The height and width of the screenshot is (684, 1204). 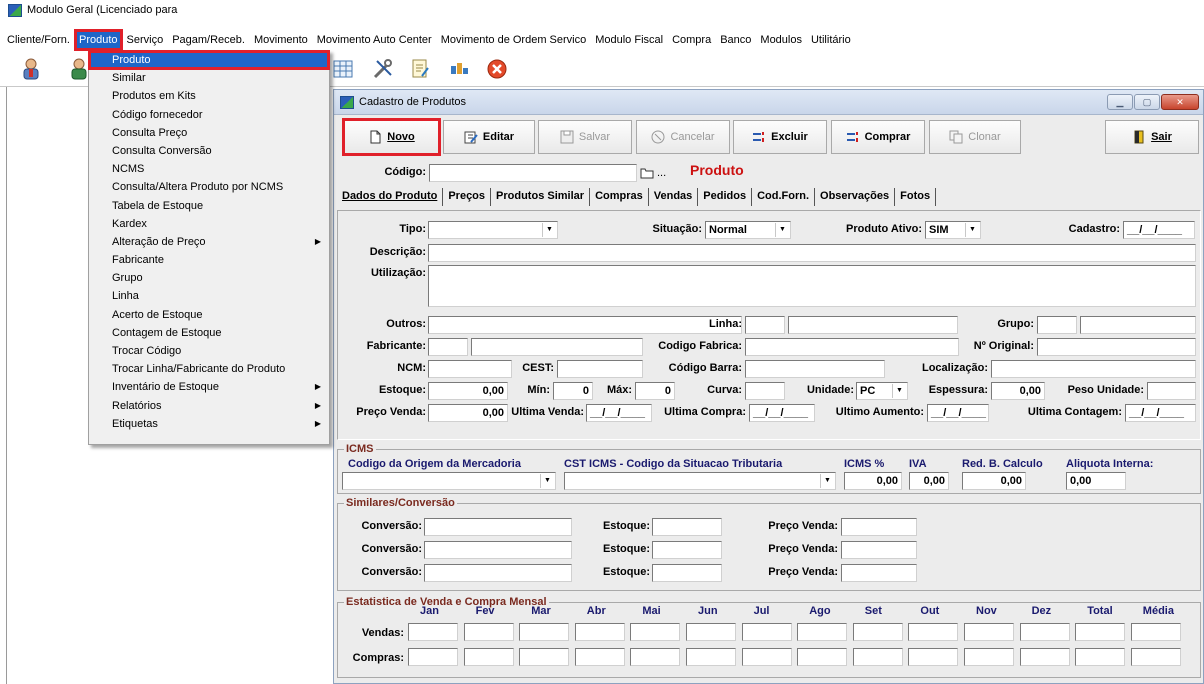 What do you see at coordinates (812, 253) in the screenshot?
I see `descricao-input` at bounding box center [812, 253].